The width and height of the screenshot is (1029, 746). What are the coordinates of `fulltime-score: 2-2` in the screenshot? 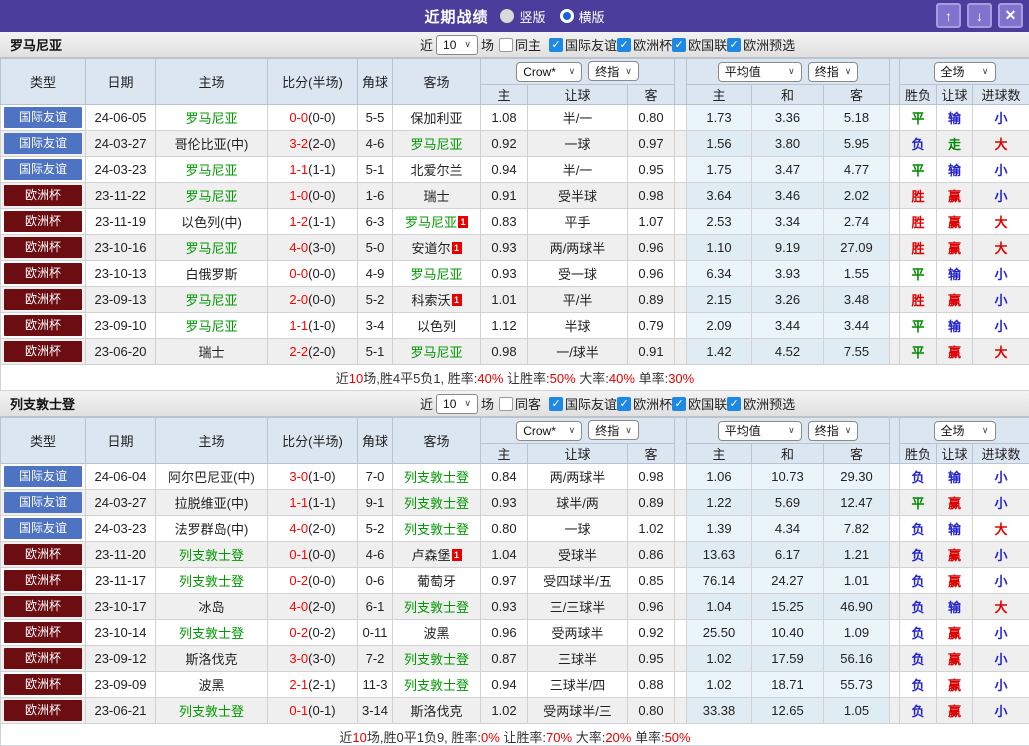 It's located at (299, 351).